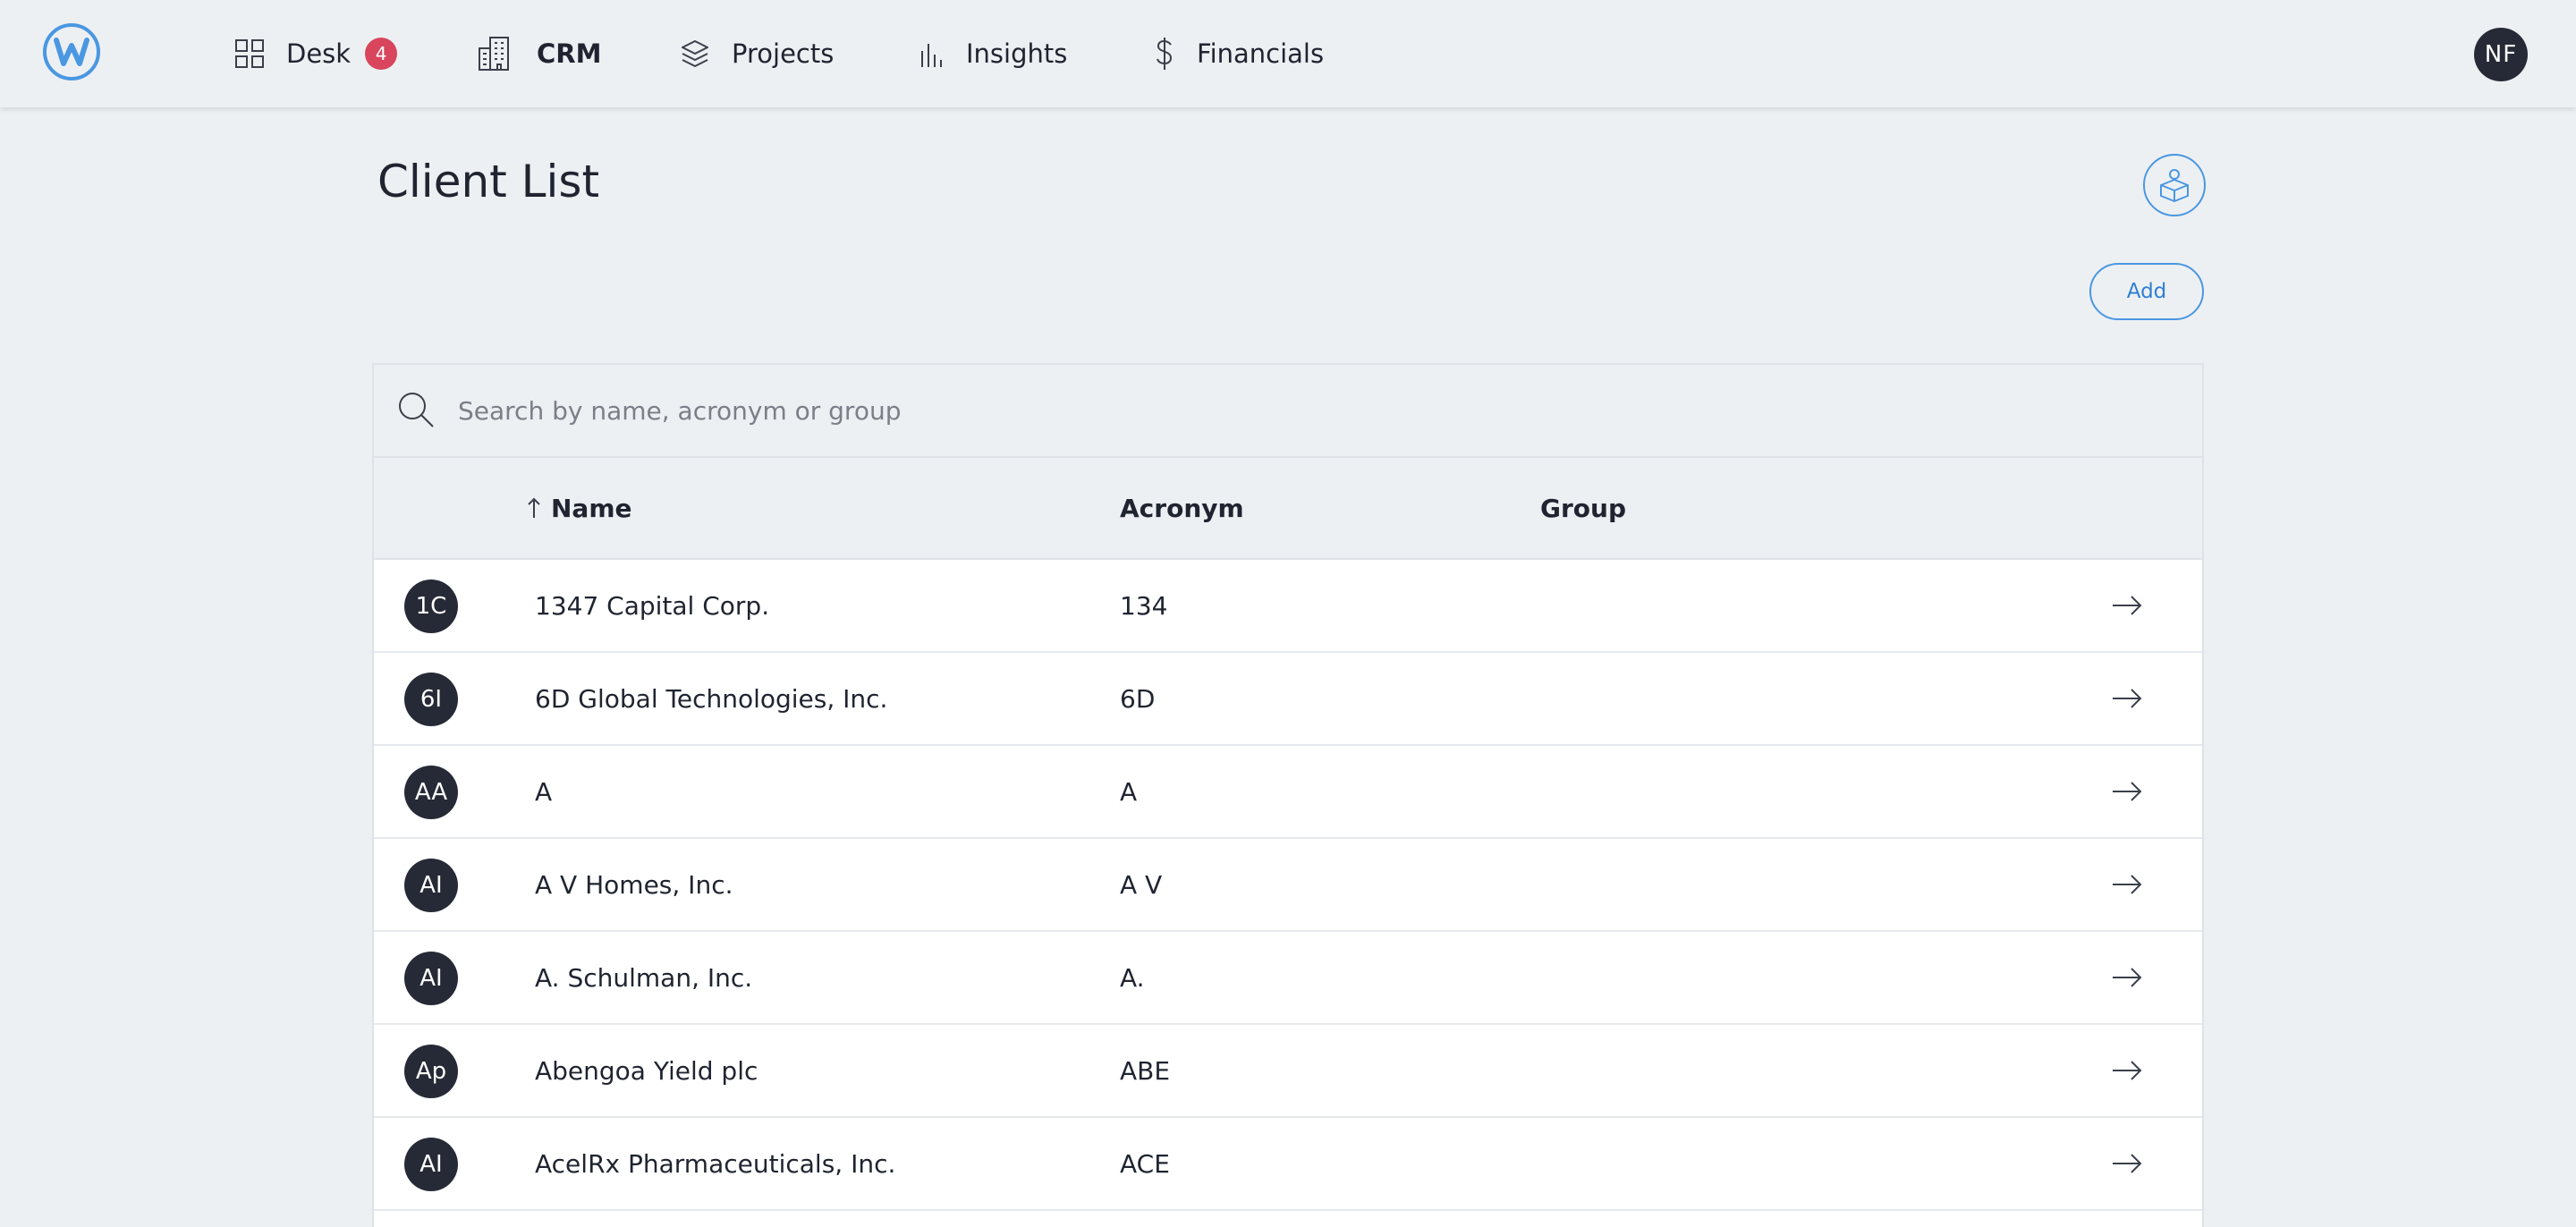 This screenshot has height=1227, width=2576. What do you see at coordinates (1141, 885) in the screenshot?
I see `client-acronym: A V` at bounding box center [1141, 885].